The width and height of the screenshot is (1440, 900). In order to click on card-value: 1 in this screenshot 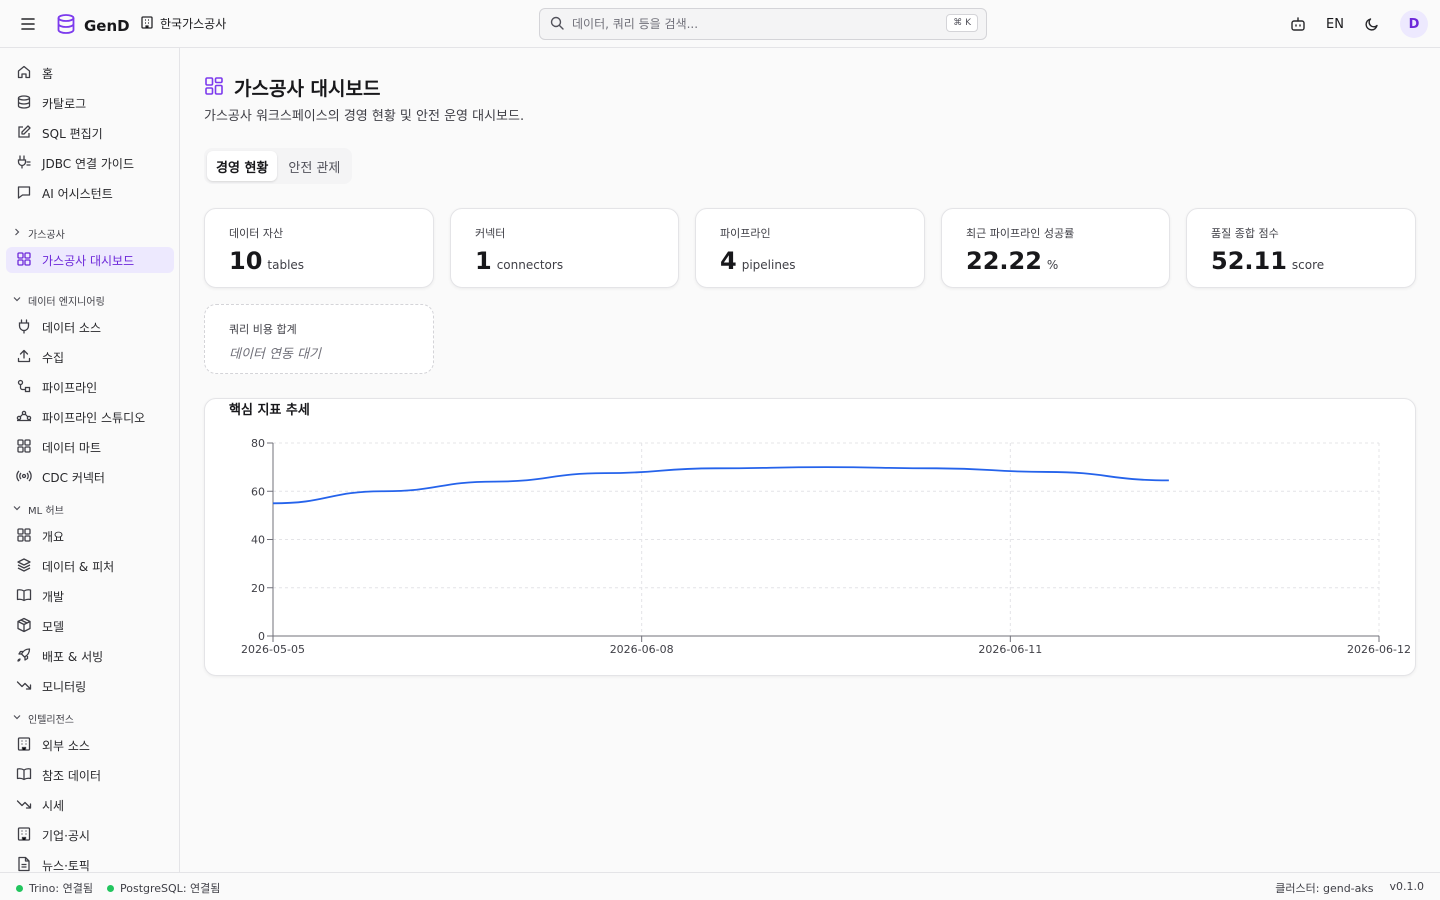, I will do `click(483, 261)`.